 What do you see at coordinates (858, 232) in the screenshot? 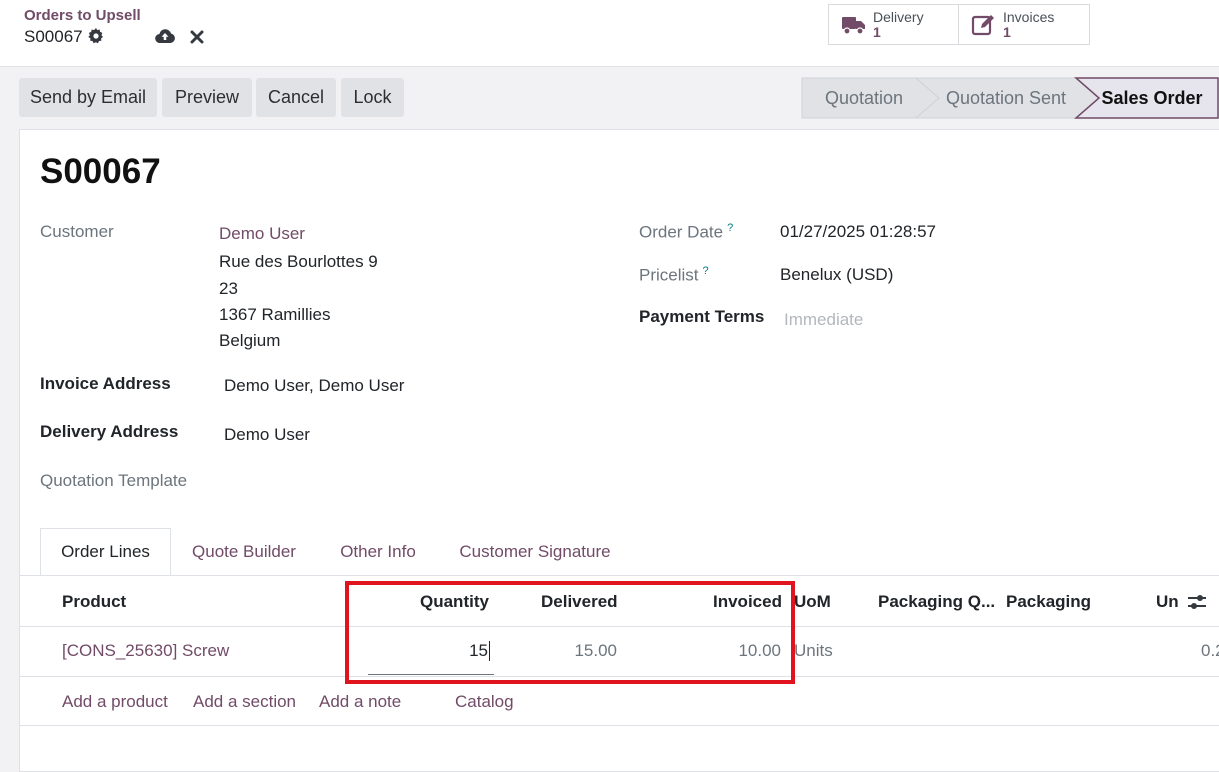
I see `order-date-field: 01/27/2025 01:28:57` at bounding box center [858, 232].